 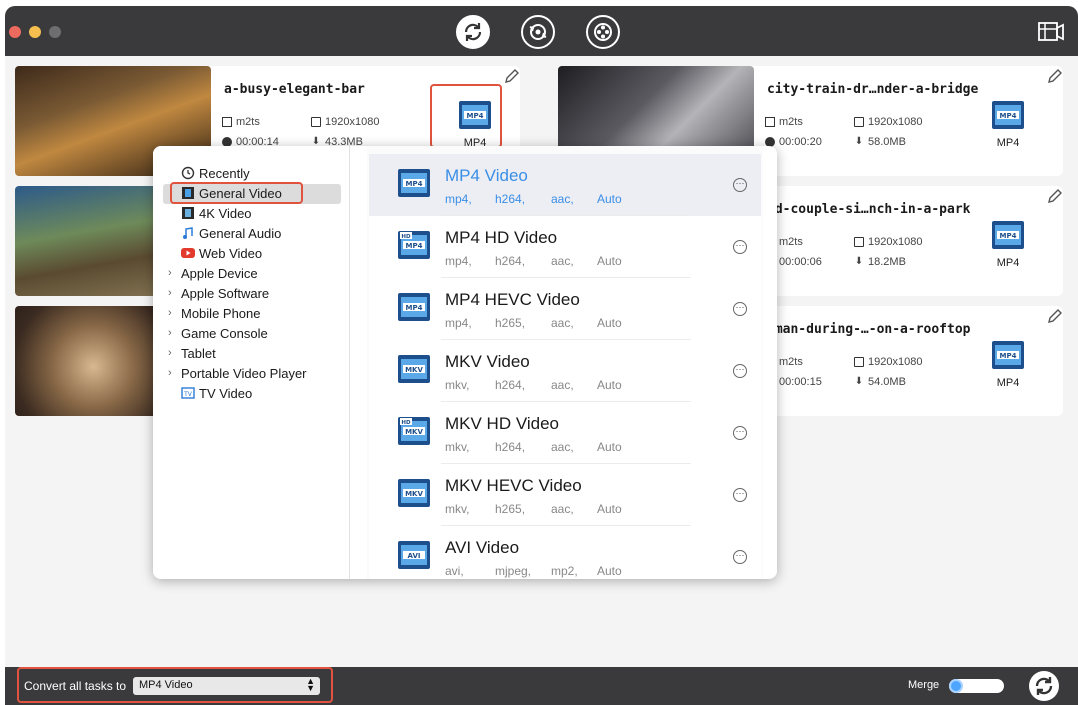 What do you see at coordinates (215, 253) in the screenshot?
I see `category-web-video: Web Video` at bounding box center [215, 253].